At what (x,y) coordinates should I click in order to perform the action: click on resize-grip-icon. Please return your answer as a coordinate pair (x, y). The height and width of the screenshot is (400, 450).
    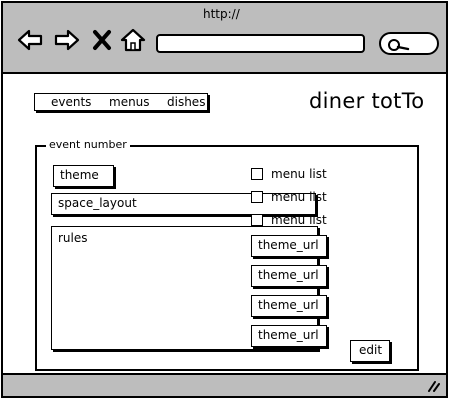
    Looking at the image, I should click on (433, 386).